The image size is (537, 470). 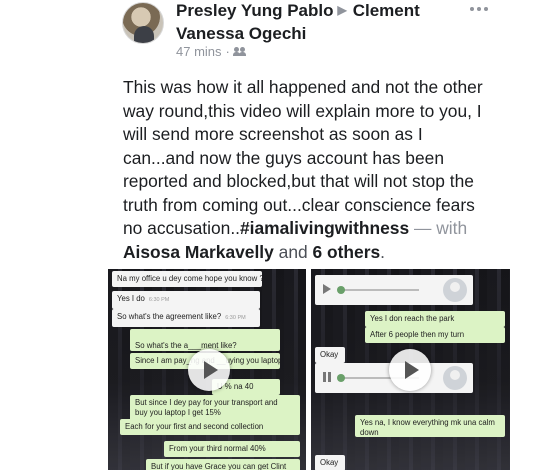 What do you see at coordinates (379, 290) in the screenshot?
I see `voice-track` at bounding box center [379, 290].